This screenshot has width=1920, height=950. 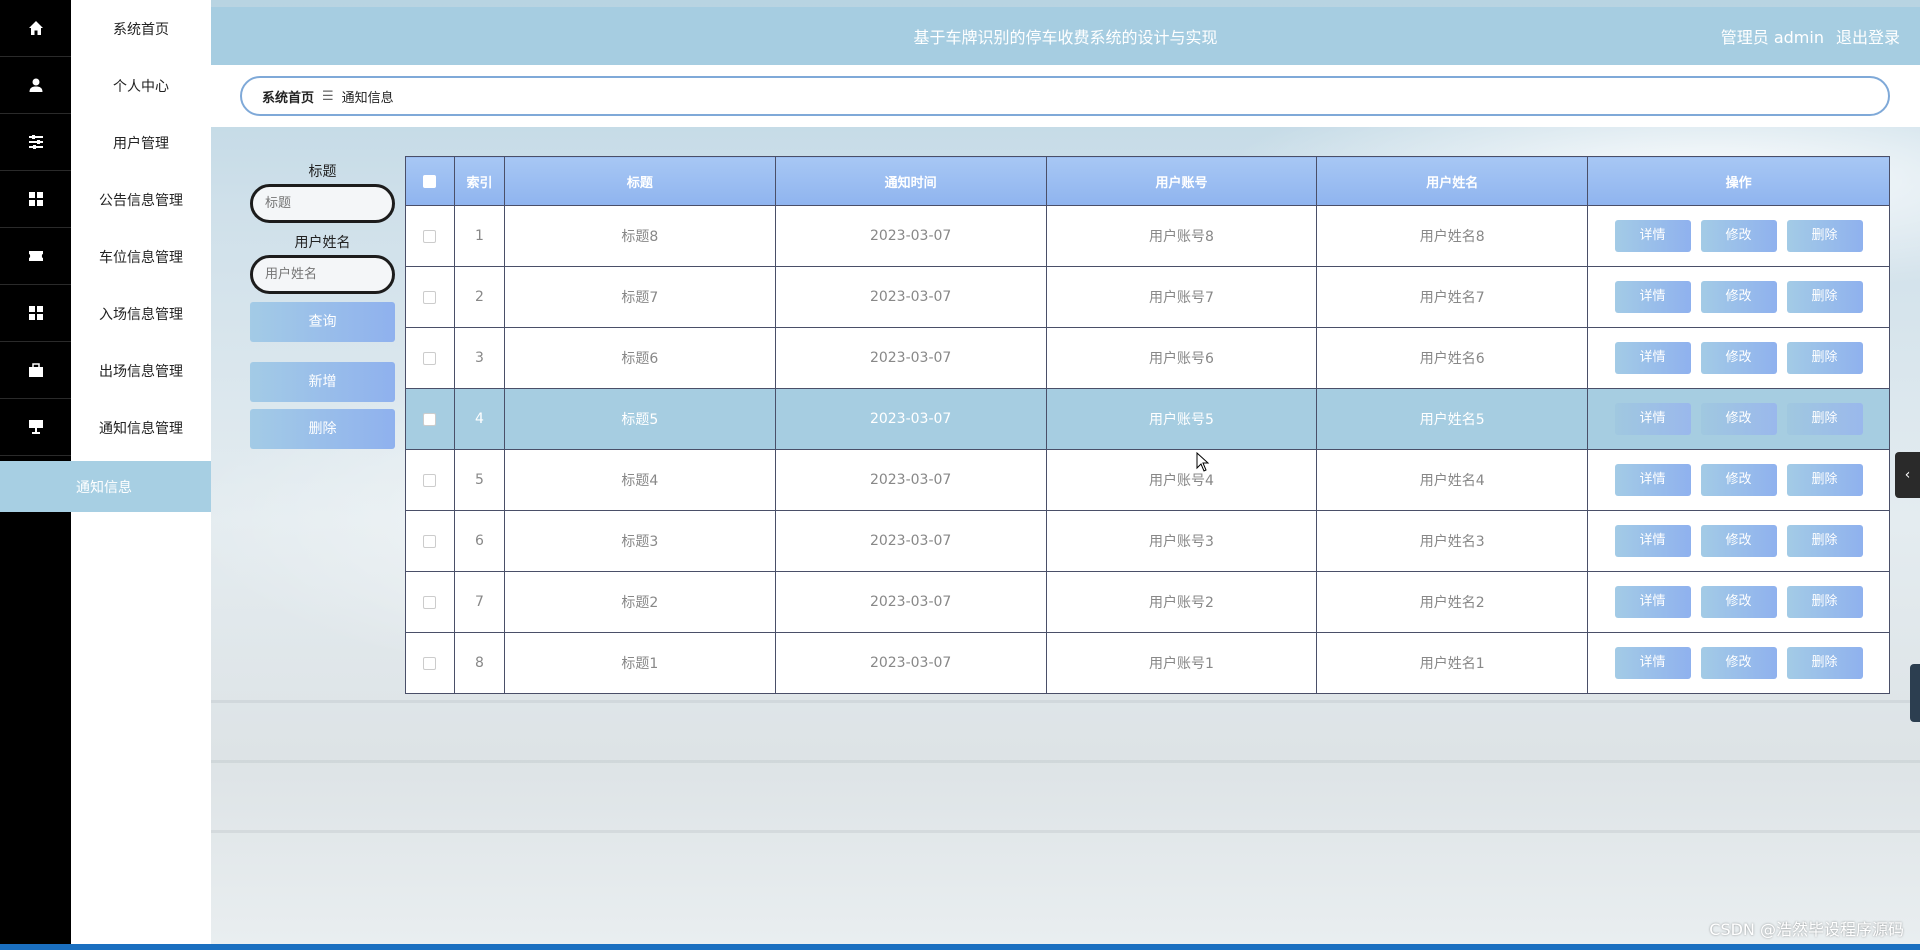 I want to click on rail-item-exit, so click(x=35, y=370).